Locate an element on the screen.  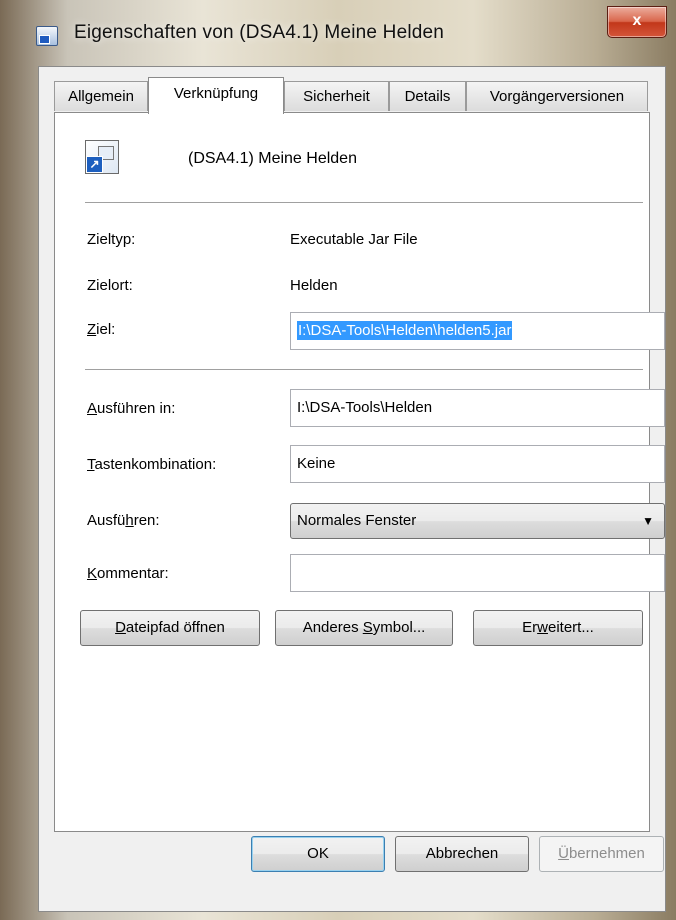
ausfuehren-selected-value: Normales Fenster is located at coordinates (357, 520).